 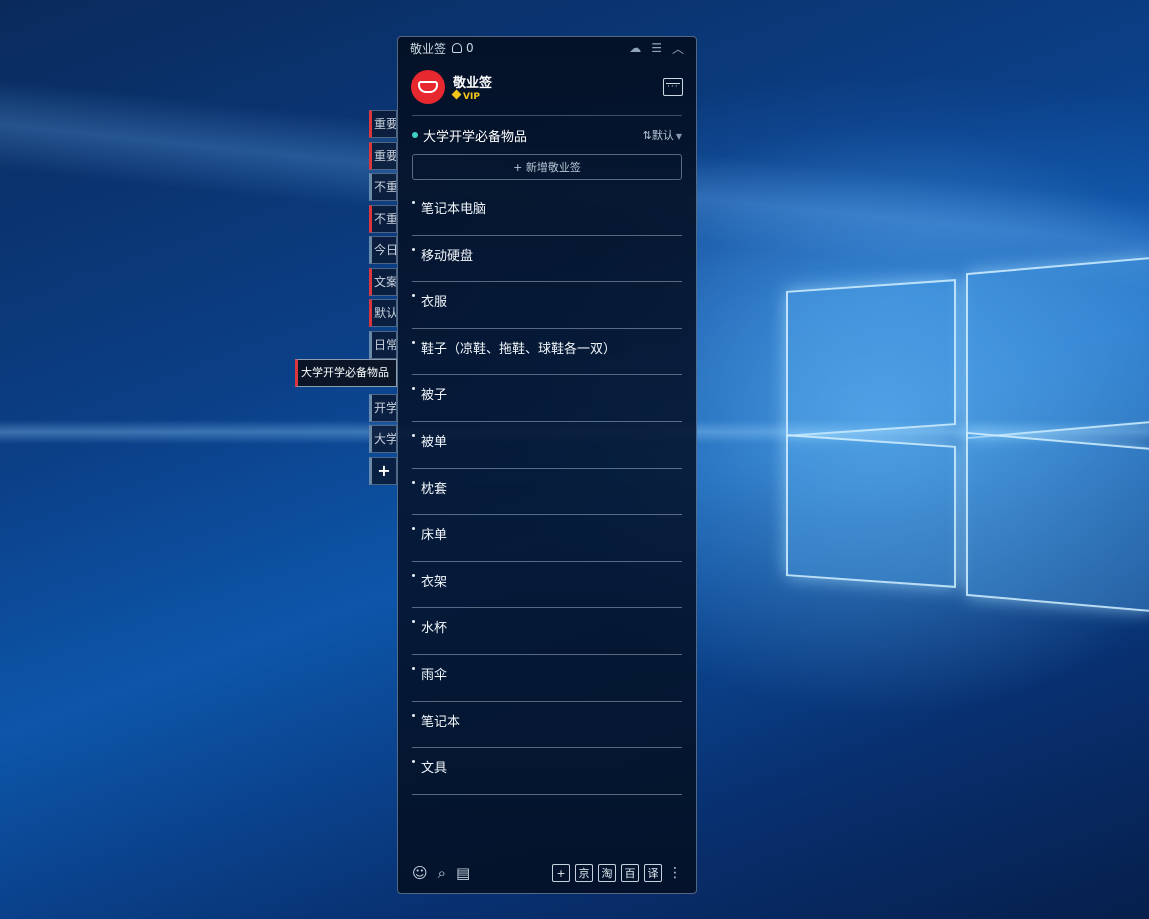 What do you see at coordinates (454, 209) in the screenshot?
I see `note-text: 笔记本电脑` at bounding box center [454, 209].